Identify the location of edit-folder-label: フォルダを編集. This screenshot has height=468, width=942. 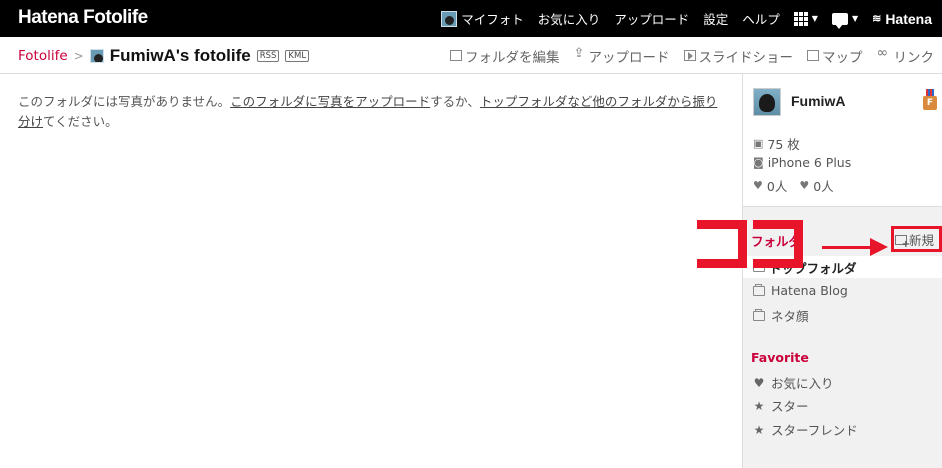
(512, 57).